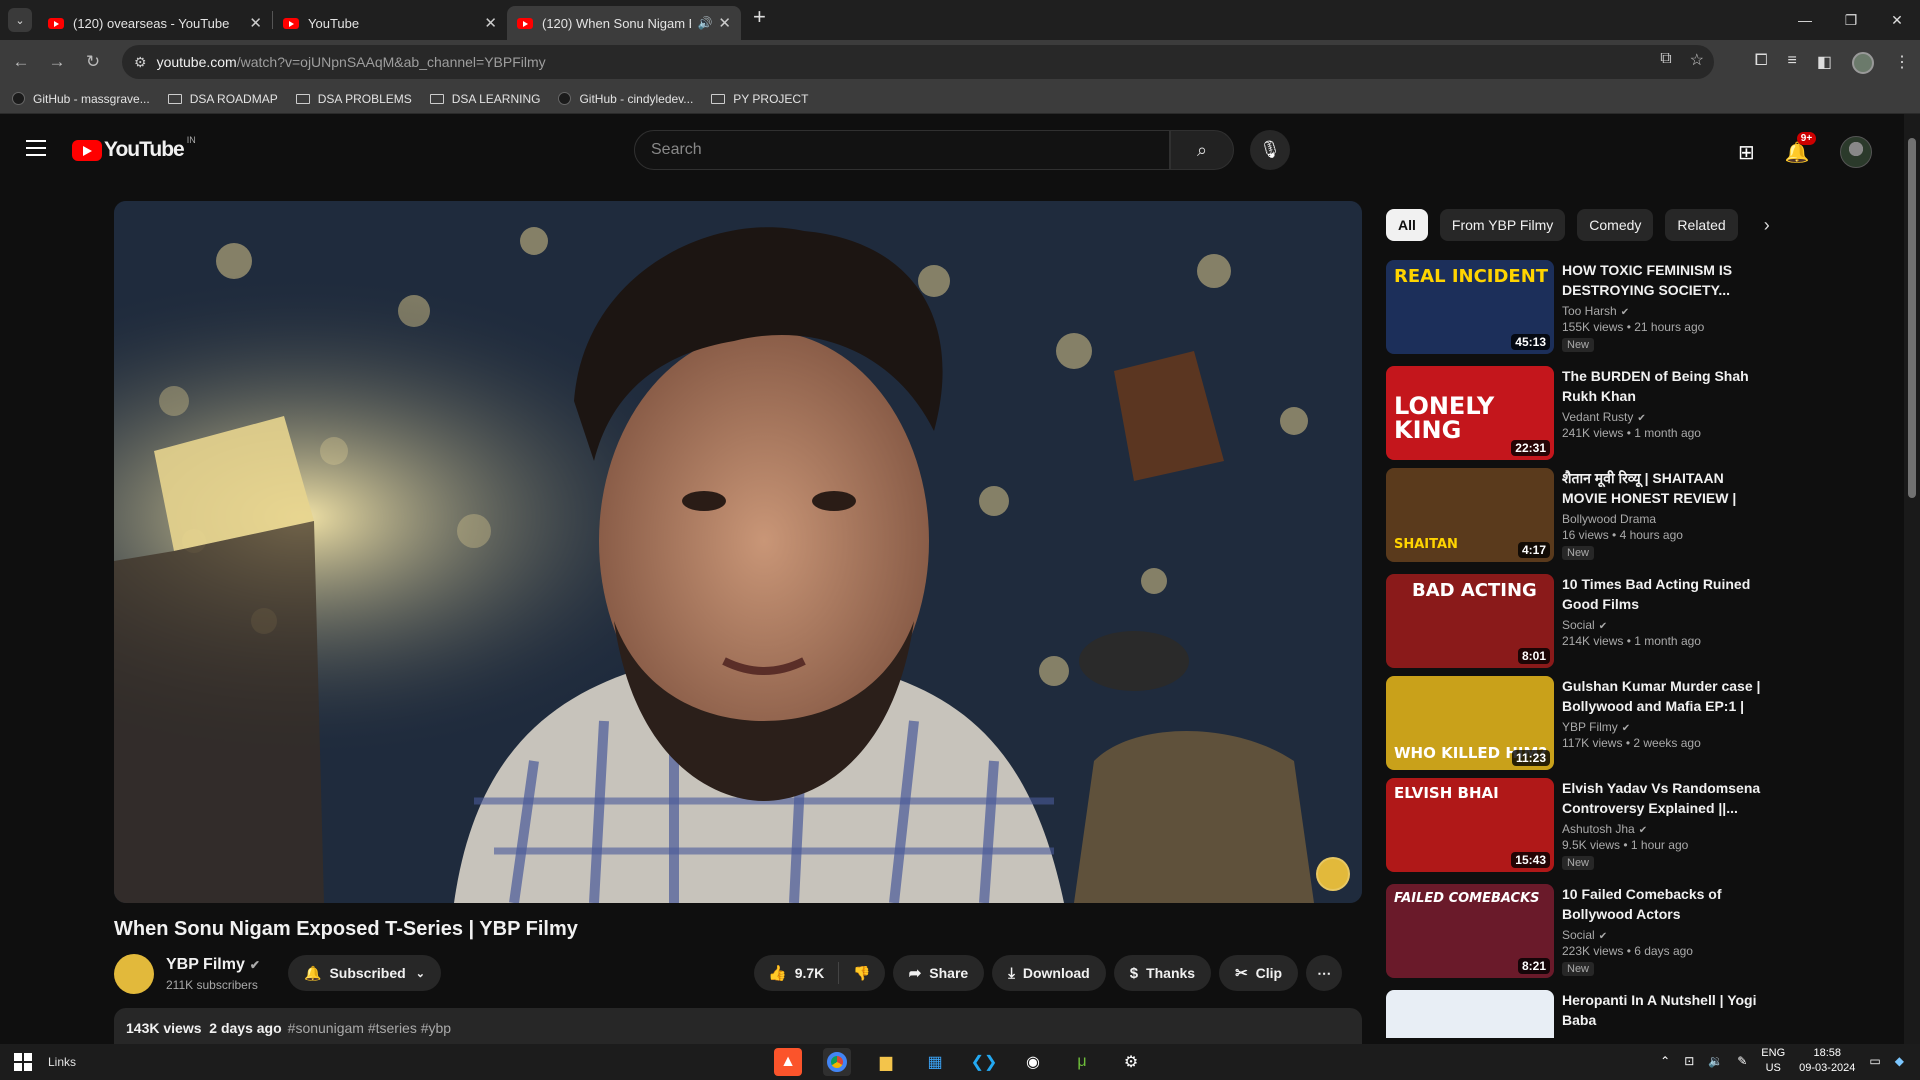 This screenshot has height=1080, width=1920. Describe the element at coordinates (1162, 973) in the screenshot. I see `thanks-button: $ Thanks` at that location.